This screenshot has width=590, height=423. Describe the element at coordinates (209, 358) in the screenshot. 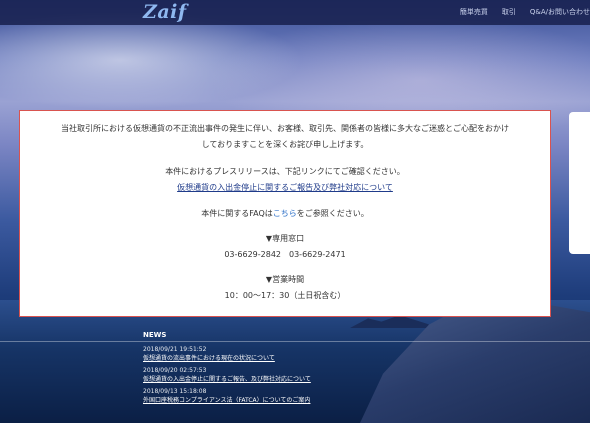

I see `news-link: 仮想通貨の流出事件における現在の状況について` at that location.